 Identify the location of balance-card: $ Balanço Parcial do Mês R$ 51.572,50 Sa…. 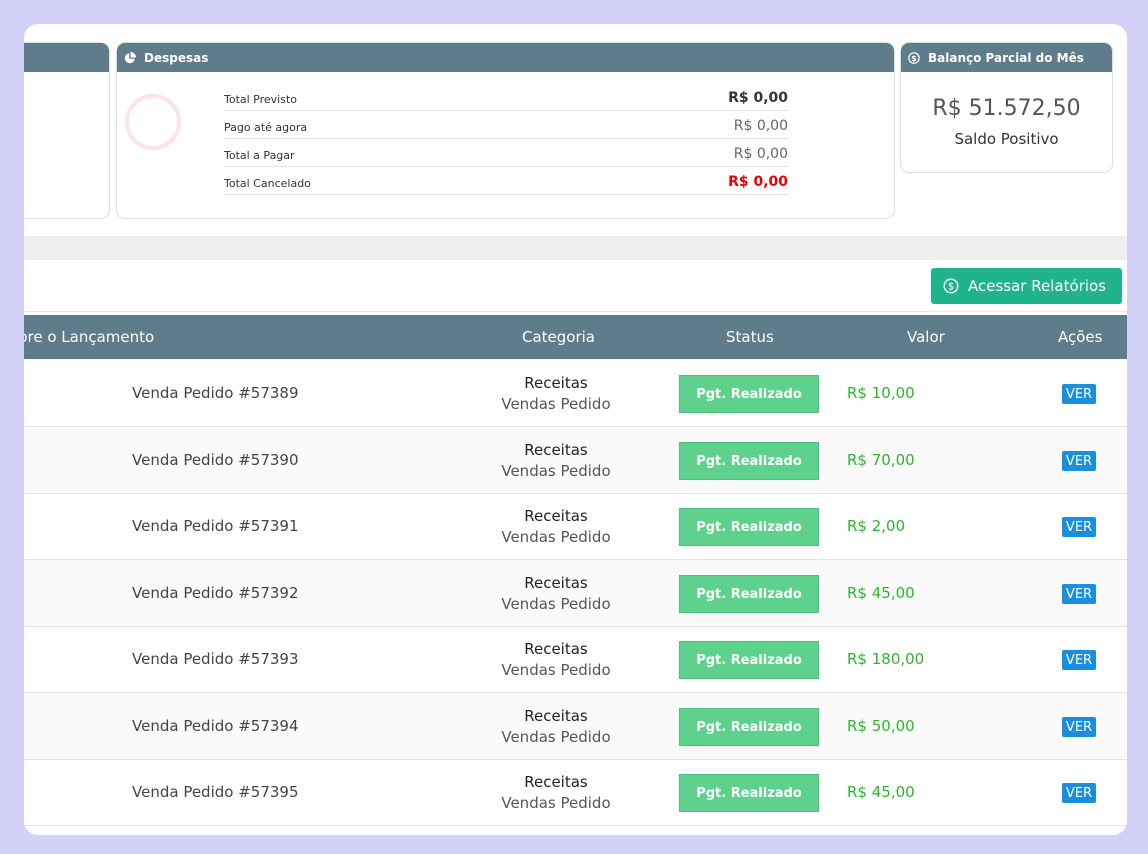
(1006, 107).